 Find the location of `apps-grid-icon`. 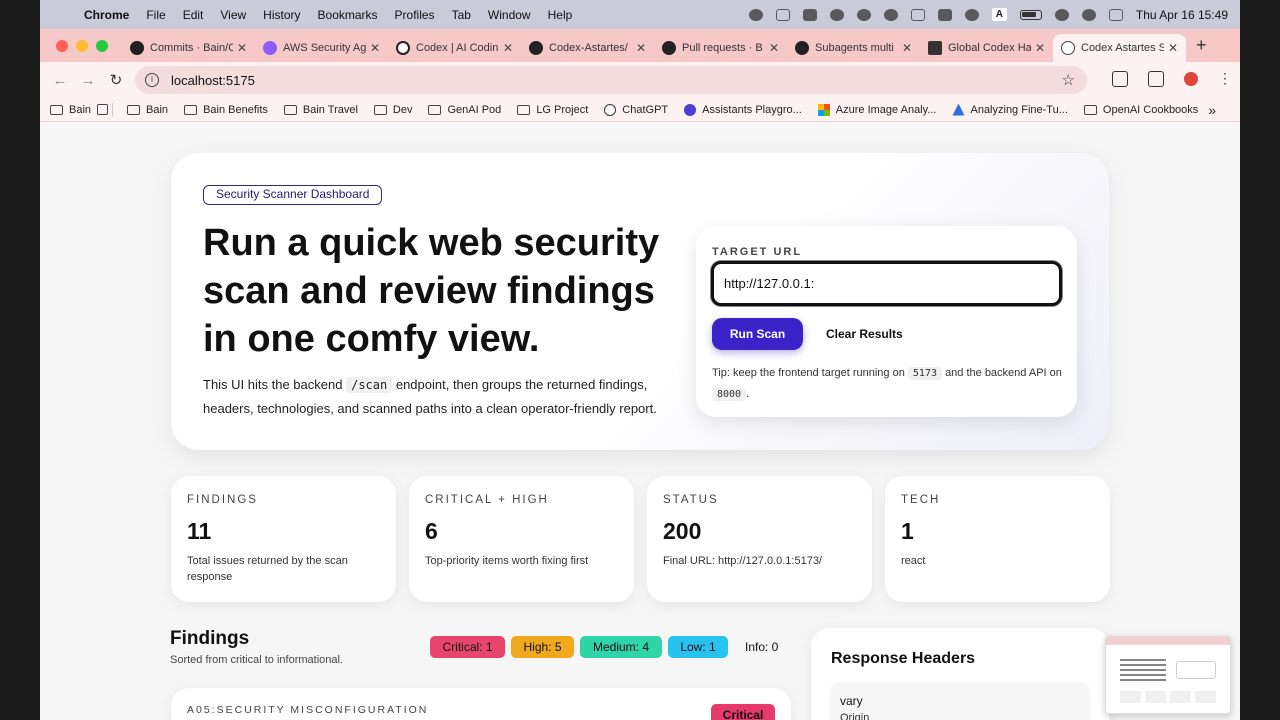

apps-grid-icon is located at coordinates (103, 109).